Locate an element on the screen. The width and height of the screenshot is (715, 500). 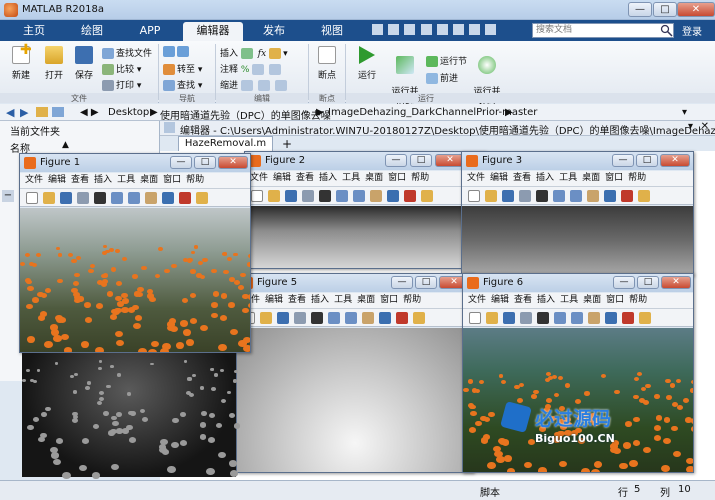
run-section-button: 运行节 is located at coordinates (446, 60).